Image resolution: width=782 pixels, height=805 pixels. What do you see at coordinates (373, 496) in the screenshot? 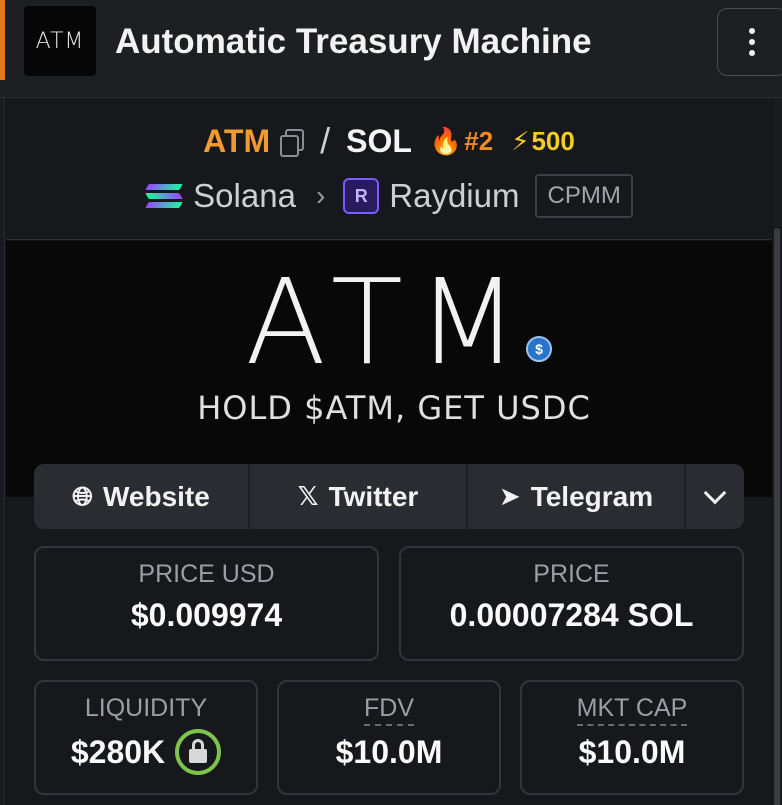
I see `twitter-link-label: Twitter` at bounding box center [373, 496].